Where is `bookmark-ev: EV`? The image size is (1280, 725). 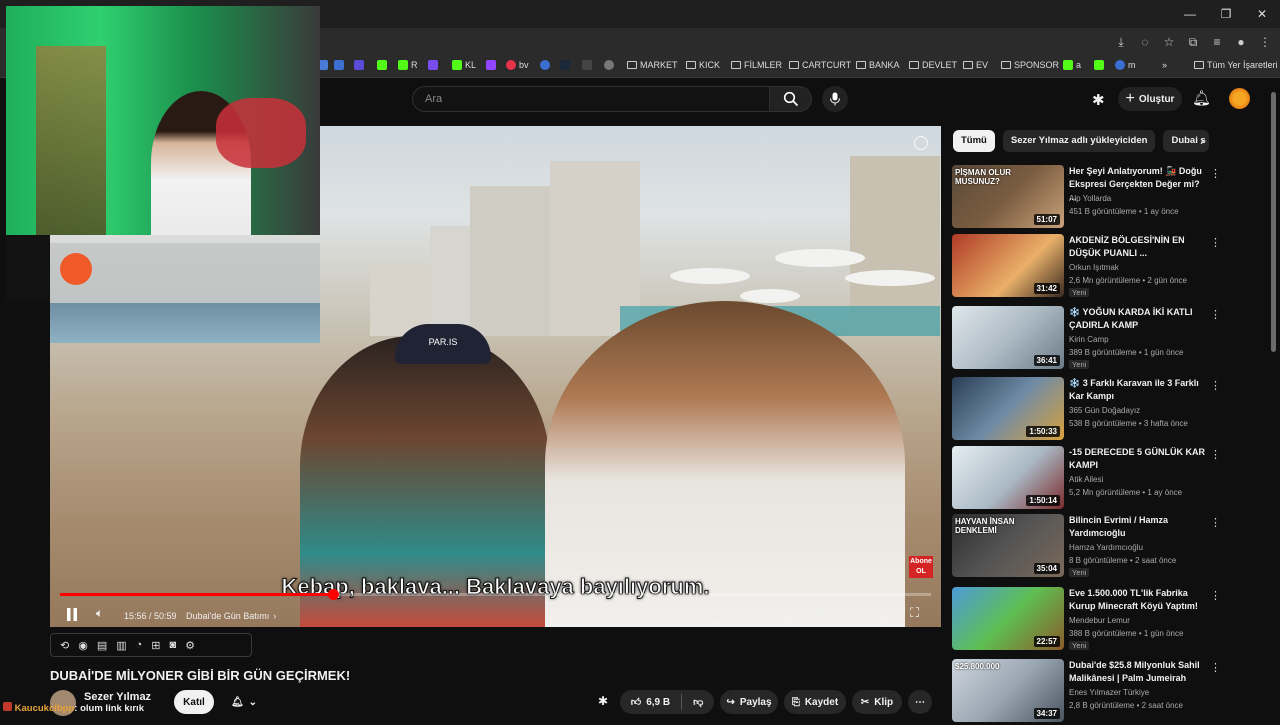 bookmark-ev: EV is located at coordinates (975, 65).